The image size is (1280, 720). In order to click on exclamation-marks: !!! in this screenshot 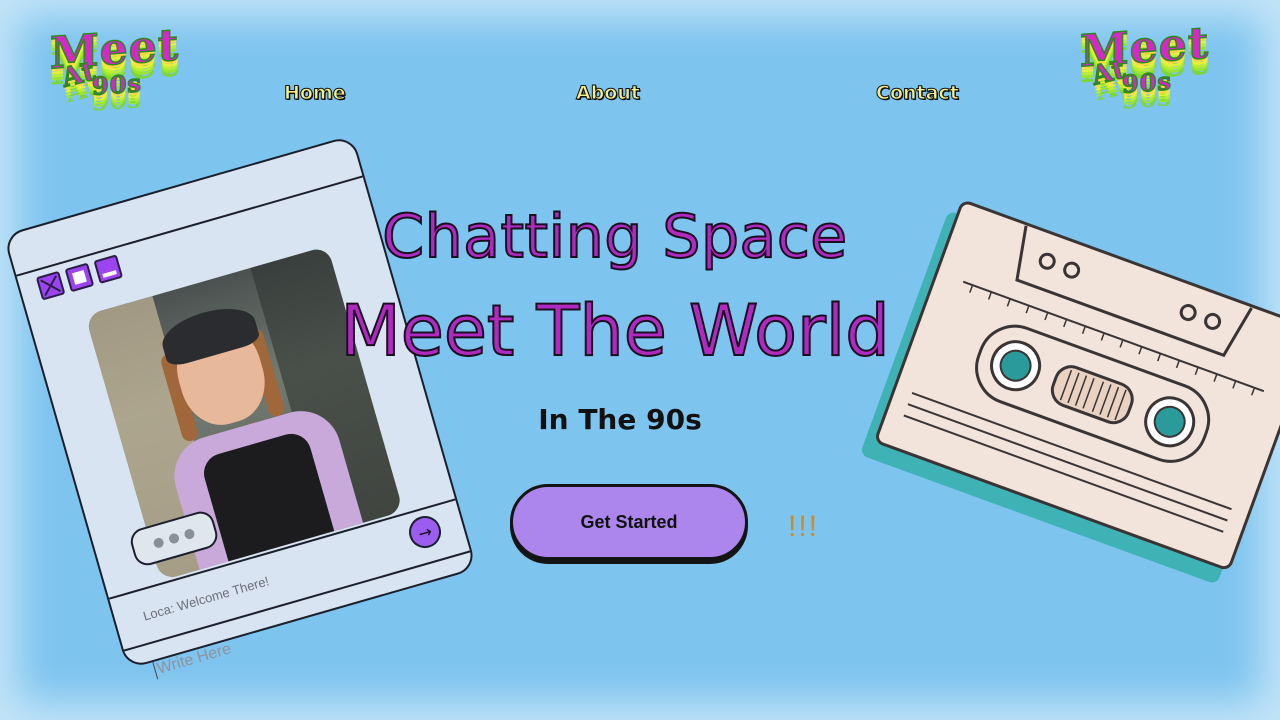, I will do `click(804, 526)`.